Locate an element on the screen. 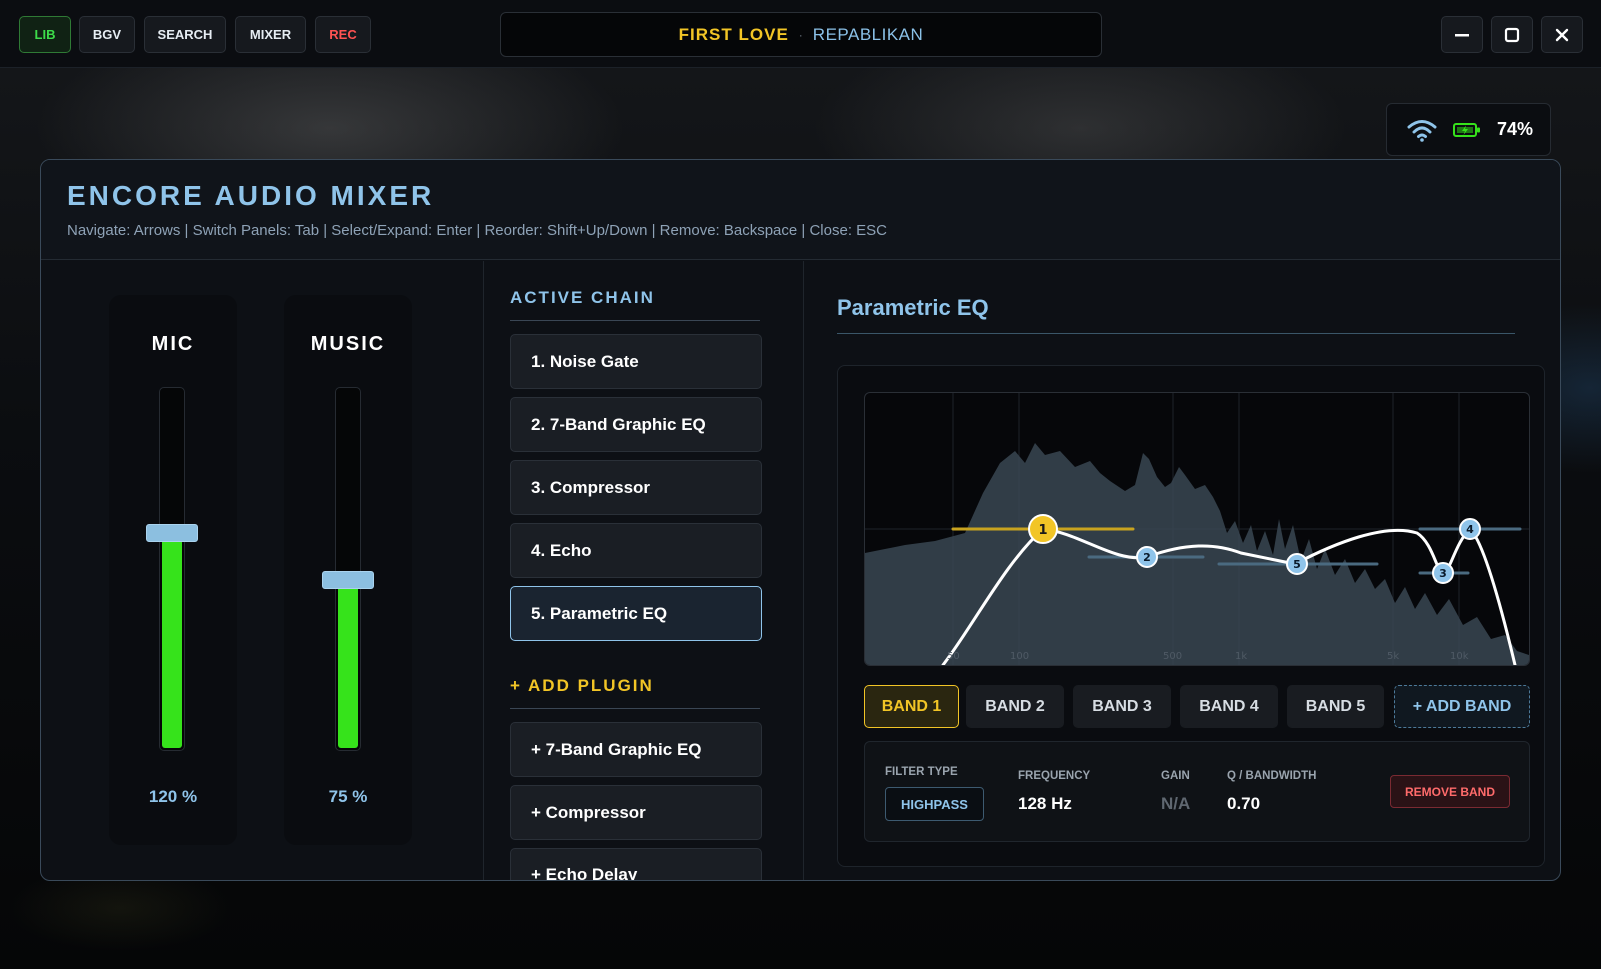  now-playing: FIRST LOVE · REPABLIKAN is located at coordinates (801, 34).